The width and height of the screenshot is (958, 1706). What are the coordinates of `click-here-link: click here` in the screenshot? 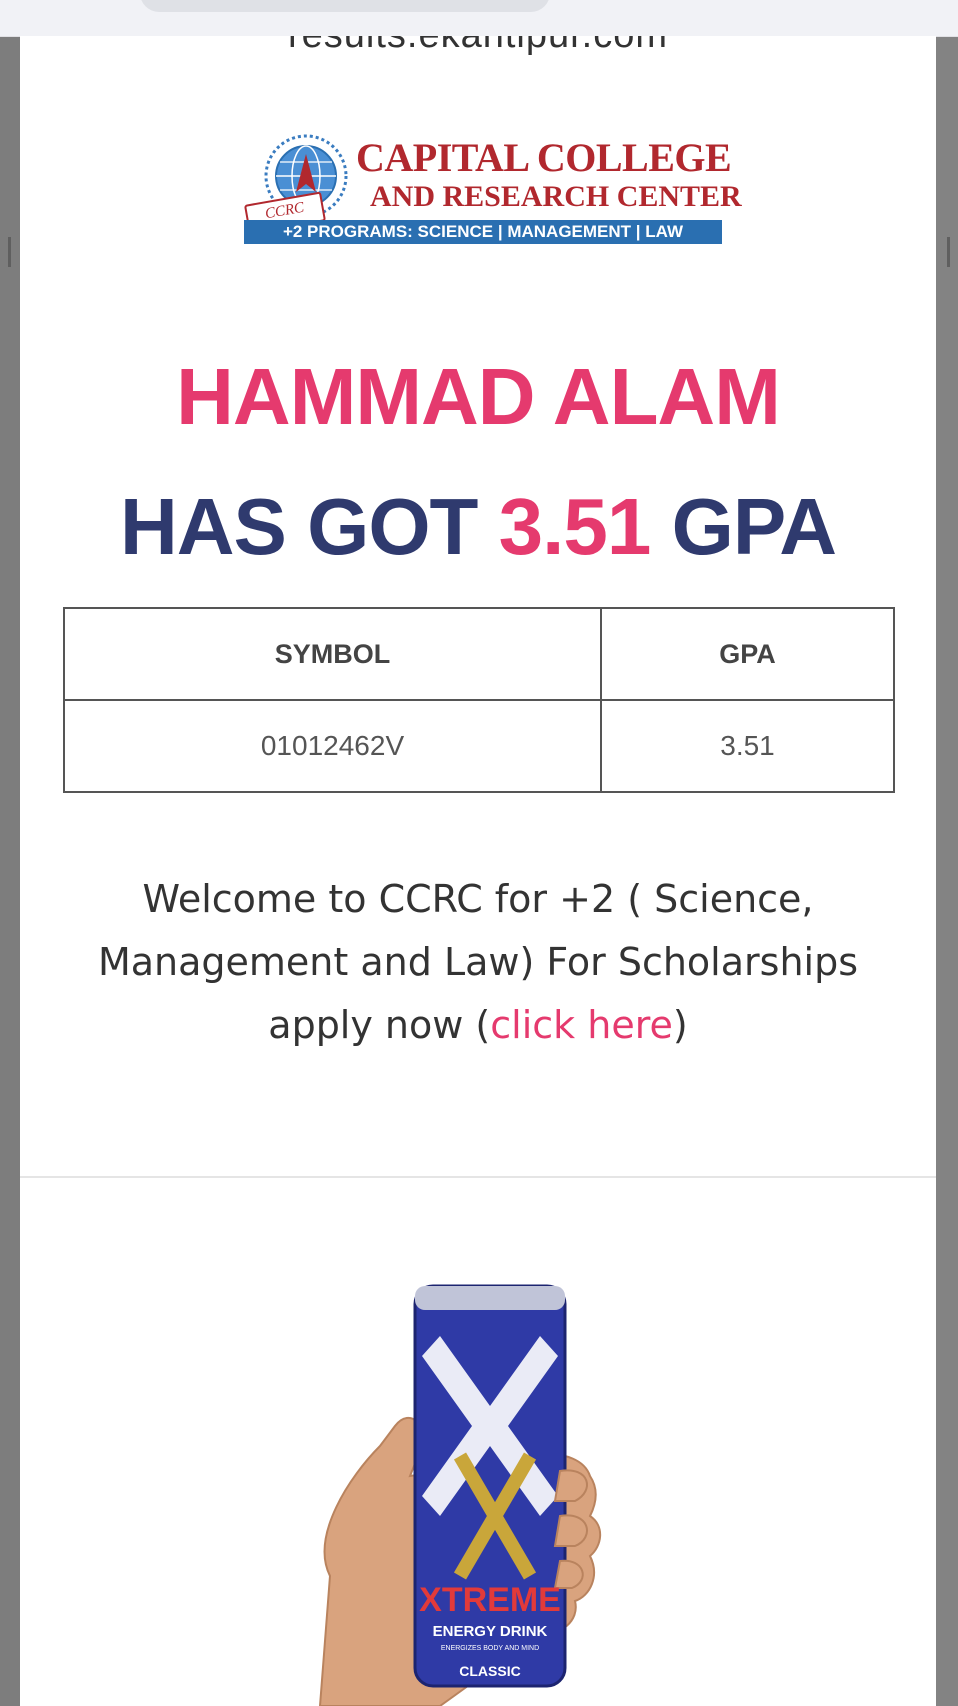 It's located at (581, 1025).